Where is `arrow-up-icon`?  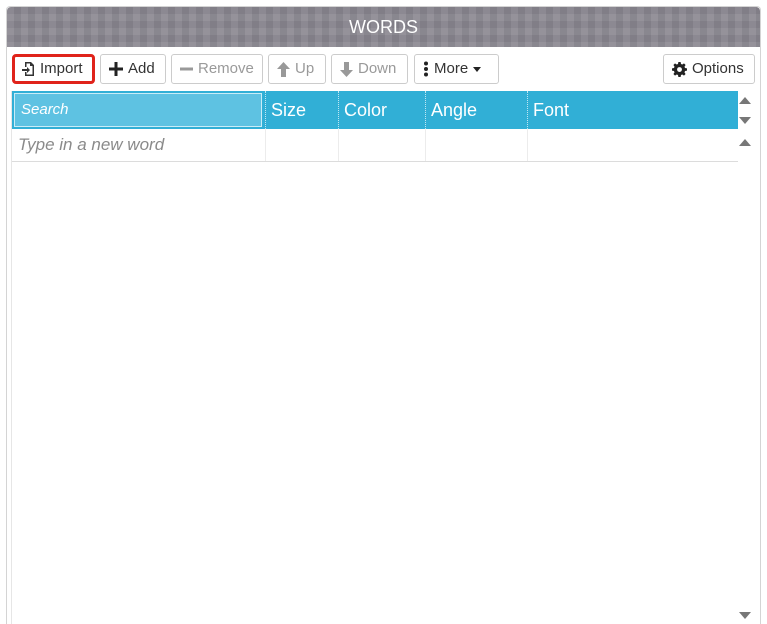
arrow-up-icon is located at coordinates (283, 69).